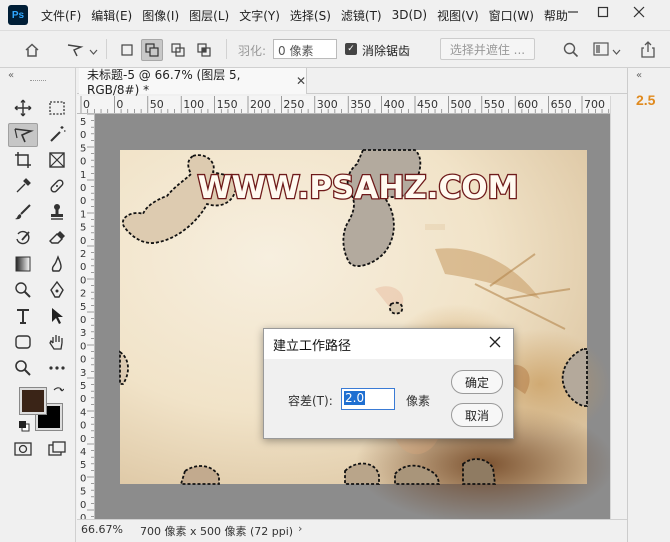 The height and width of the screenshot is (542, 670). I want to click on menu-select: 选择(S), so click(310, 15).